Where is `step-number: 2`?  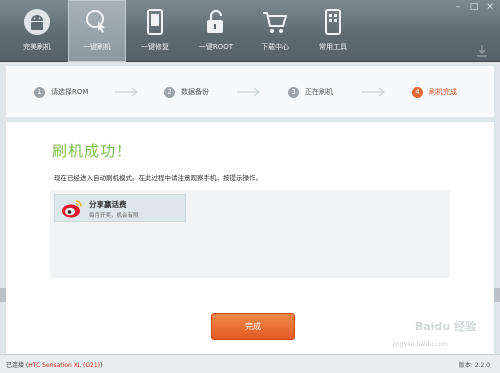 step-number: 2 is located at coordinates (169, 92).